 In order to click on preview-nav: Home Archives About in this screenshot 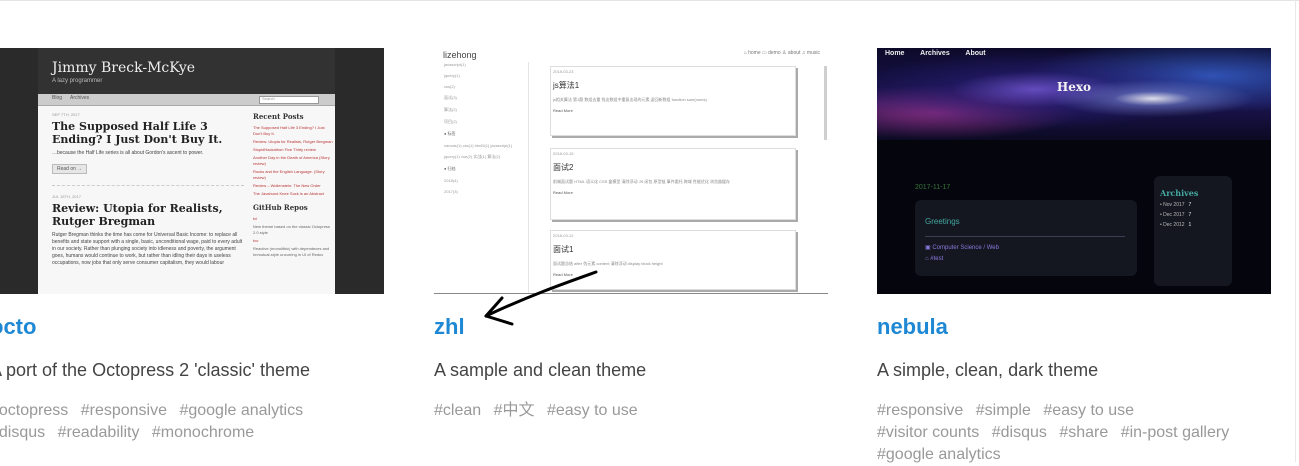, I will do `click(935, 53)`.